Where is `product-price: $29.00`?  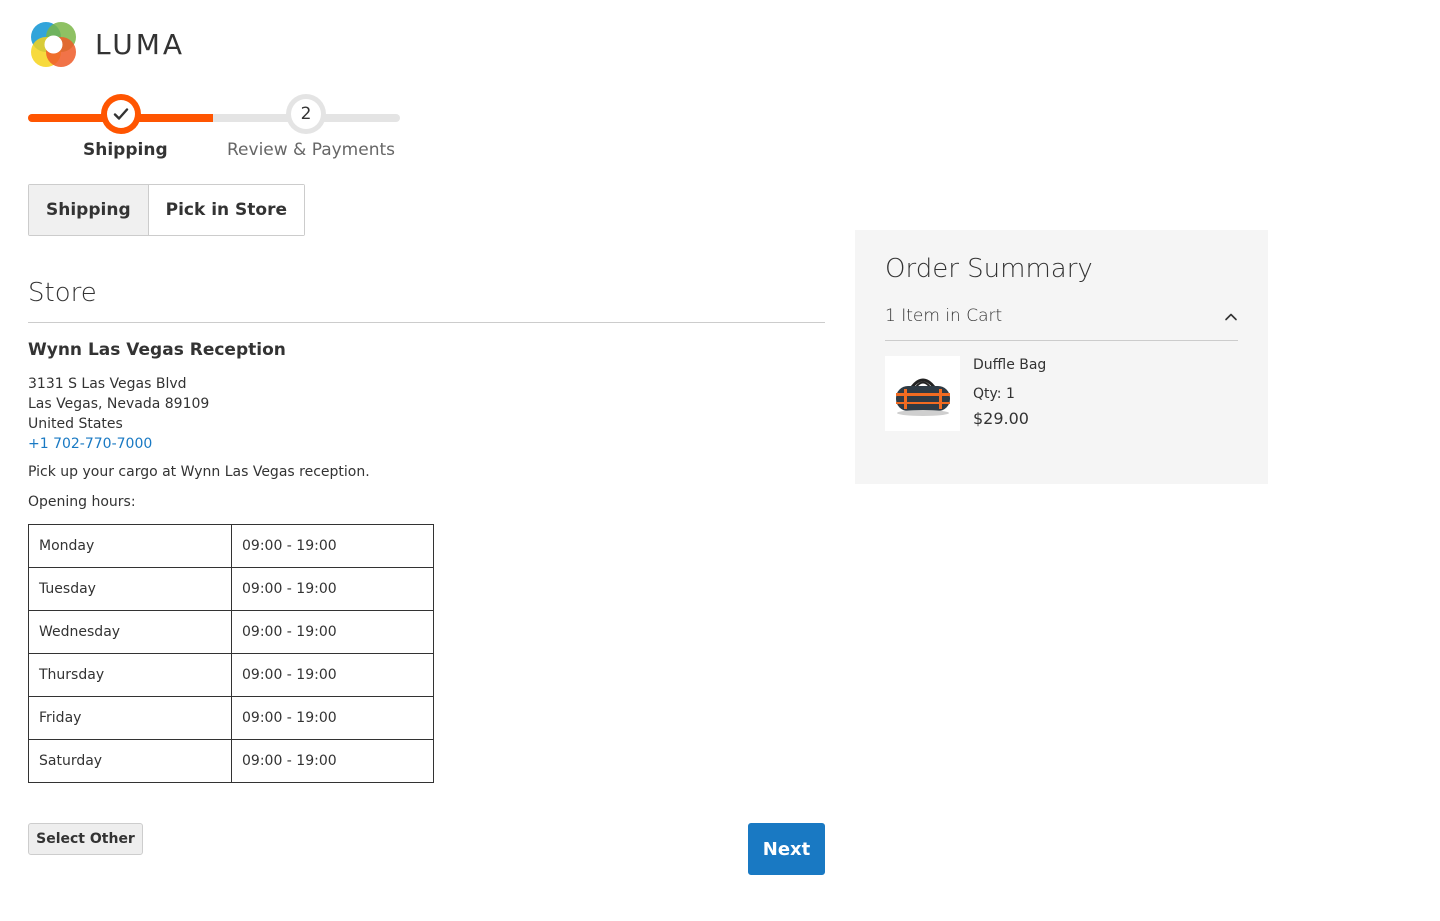 product-price: $29.00 is located at coordinates (1001, 418).